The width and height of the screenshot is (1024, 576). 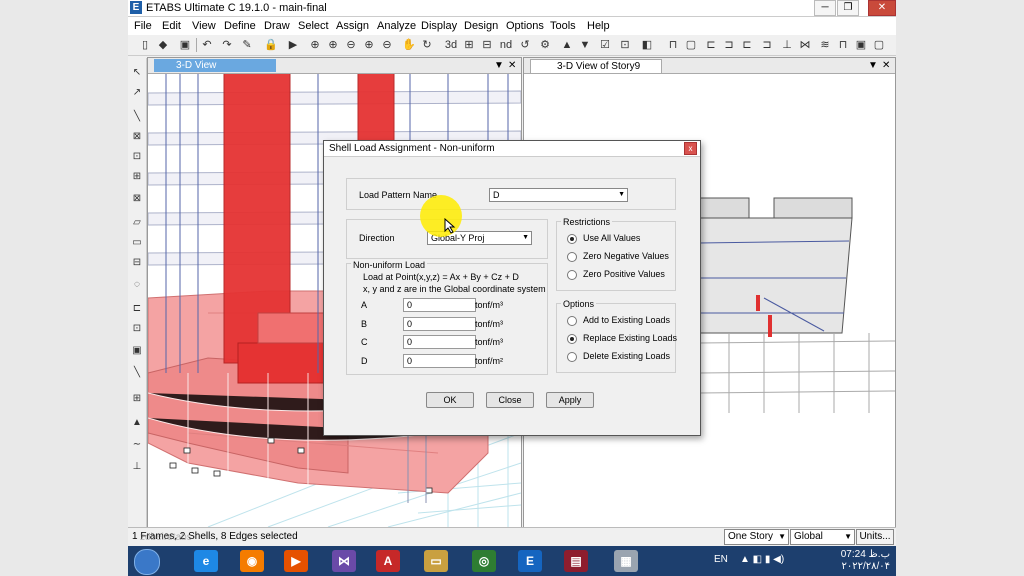 What do you see at coordinates (137, 137) in the screenshot?
I see `draw-beam-icon: ⊠` at bounding box center [137, 137].